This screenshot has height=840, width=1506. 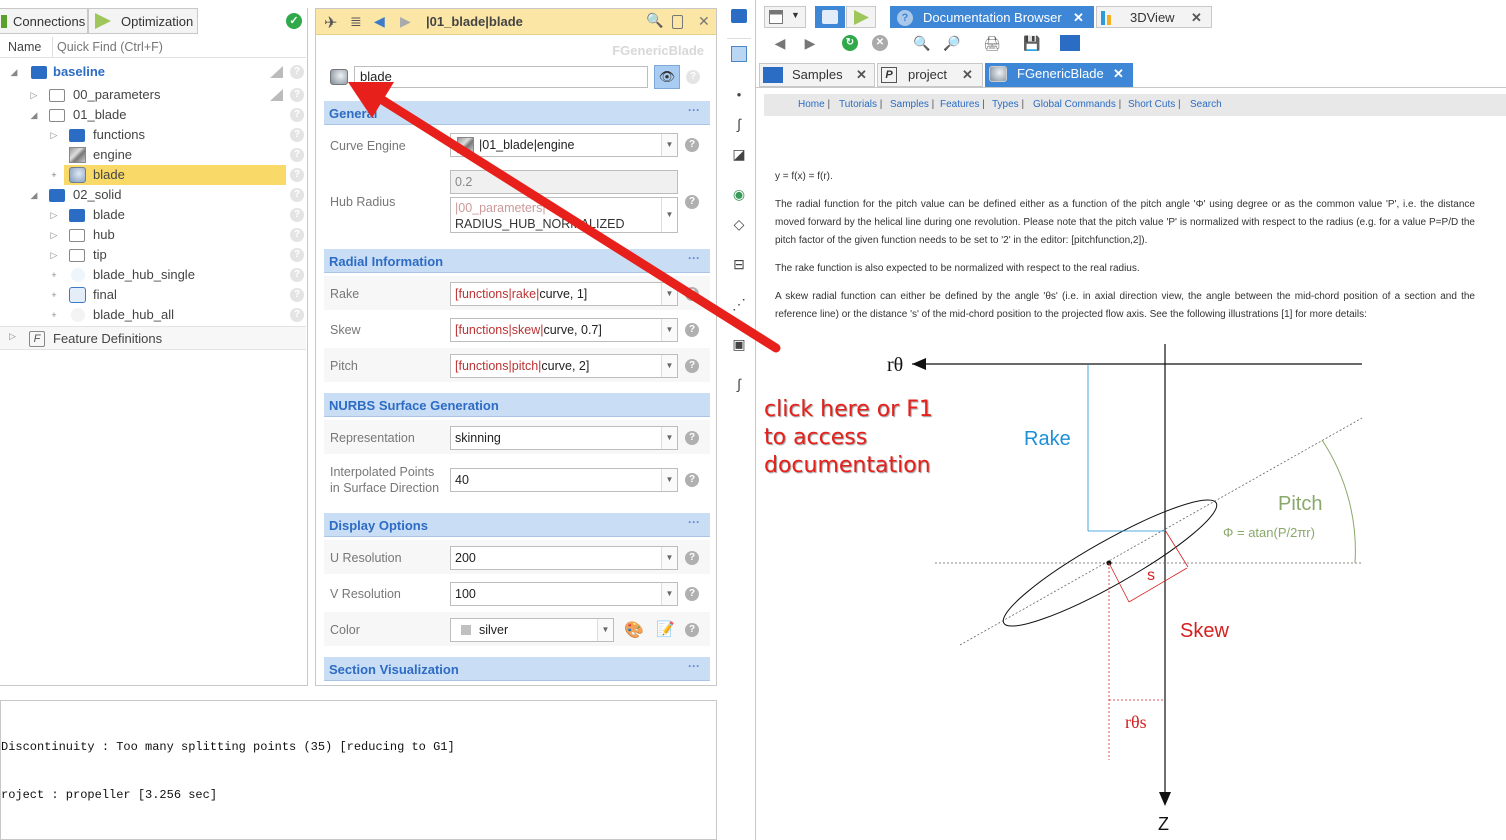 What do you see at coordinates (153, 135) in the screenshot?
I see `tree-item-functions: ▷ functions ?` at bounding box center [153, 135].